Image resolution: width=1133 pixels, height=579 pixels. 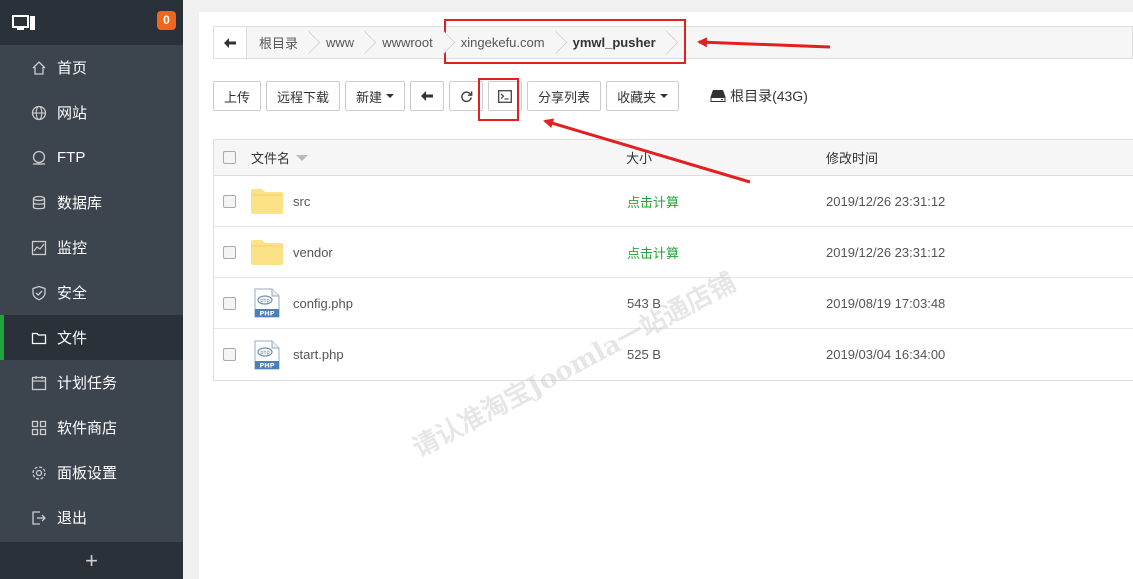 I want to click on sidebar-add-button: +, so click(x=91, y=560).